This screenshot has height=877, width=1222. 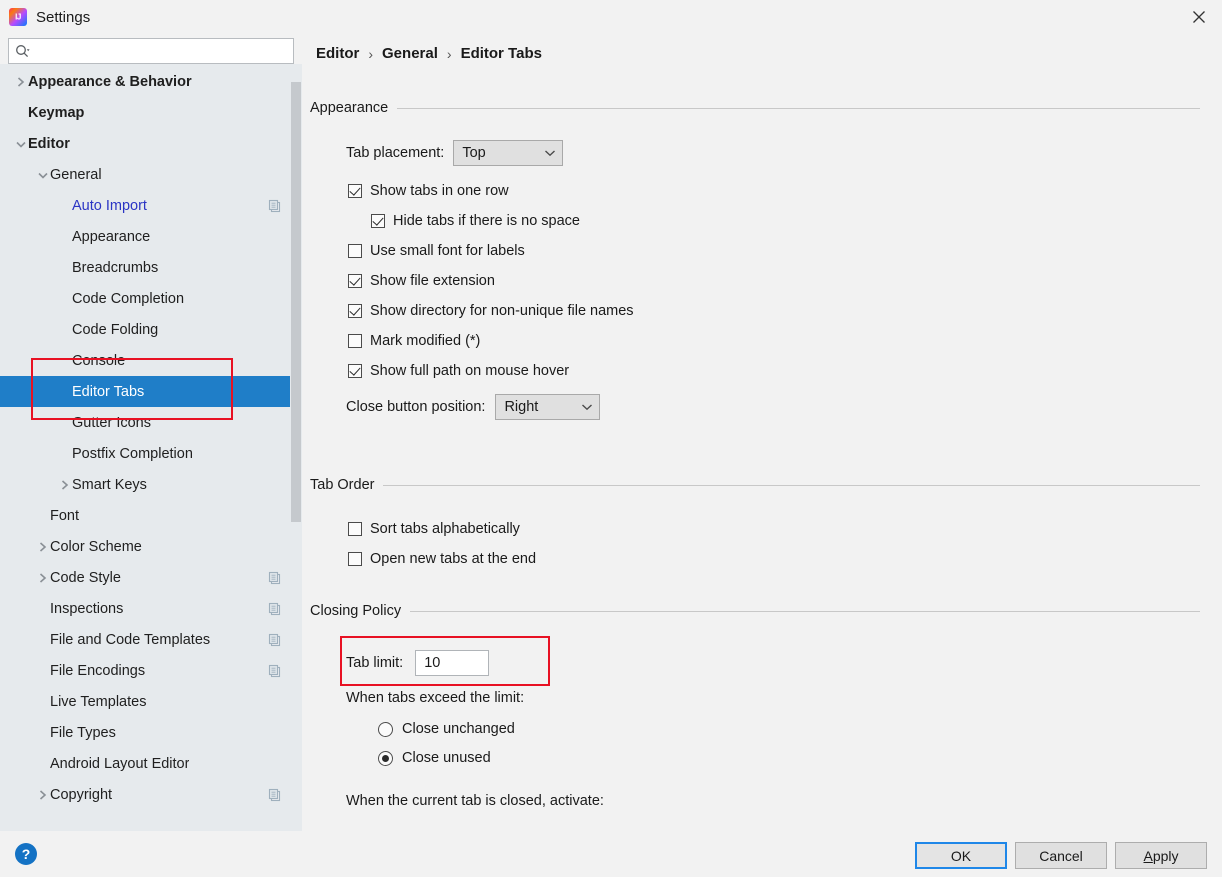 What do you see at coordinates (447, 251) in the screenshot?
I see `use-small-font-label: Use small font for labels` at bounding box center [447, 251].